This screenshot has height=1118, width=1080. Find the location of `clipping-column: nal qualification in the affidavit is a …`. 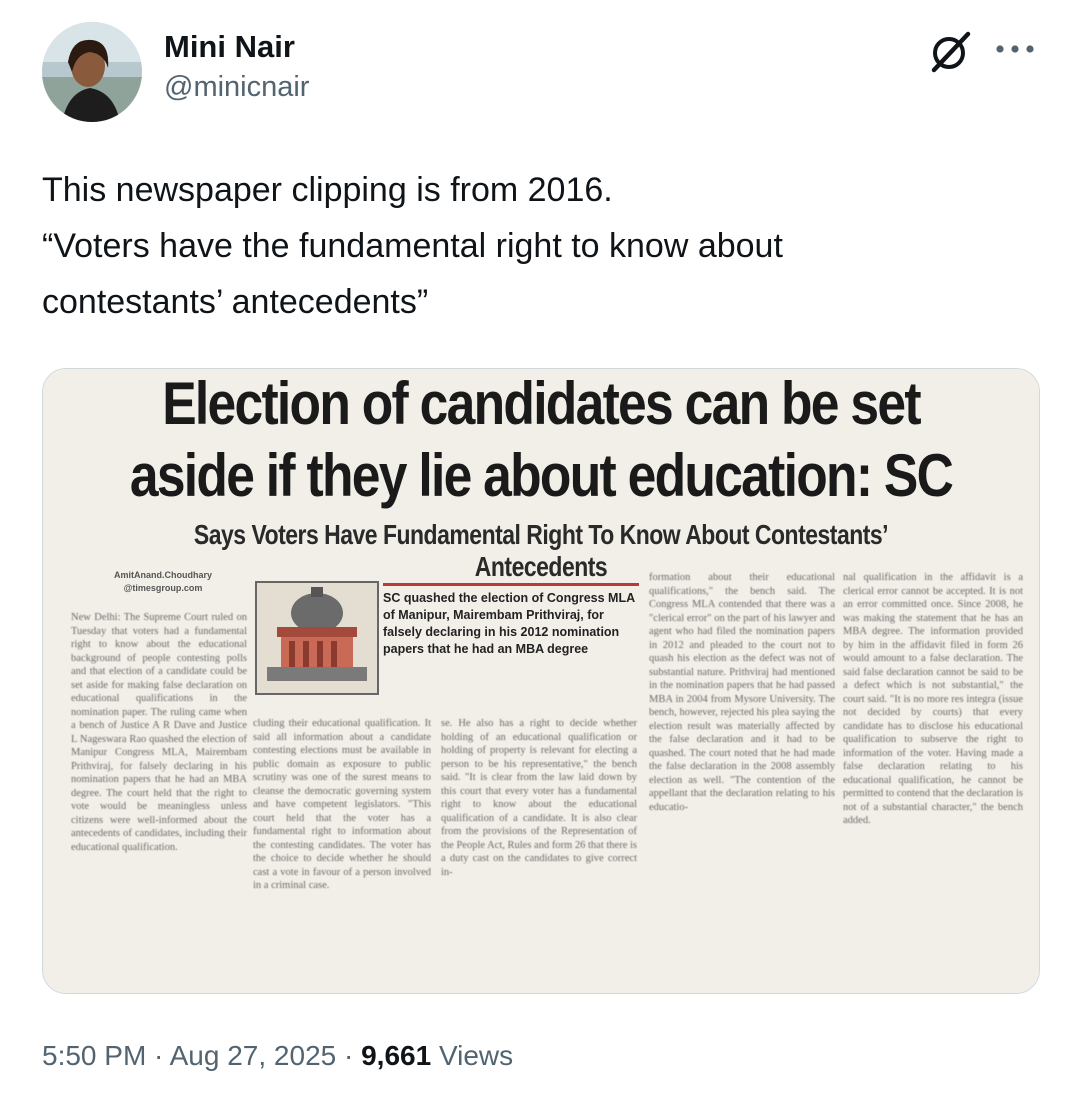

clipping-column: nal qualification in the affidavit is a … is located at coordinates (933, 699).